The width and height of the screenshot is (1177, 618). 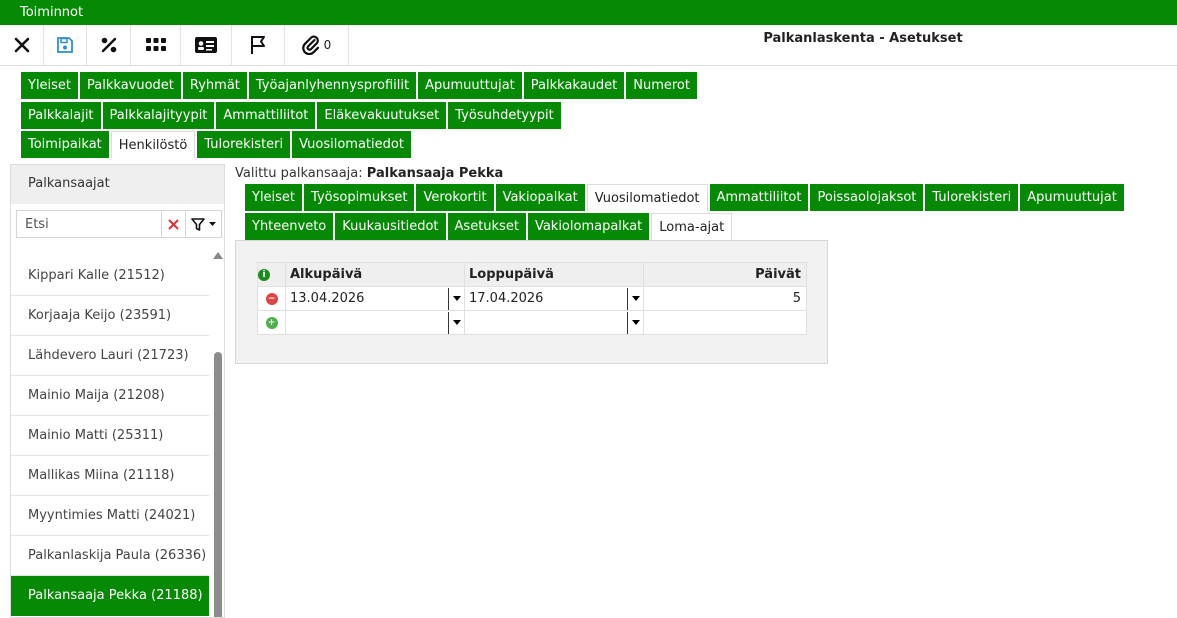 I want to click on topbar-title: Toiminnot, so click(x=51, y=12).